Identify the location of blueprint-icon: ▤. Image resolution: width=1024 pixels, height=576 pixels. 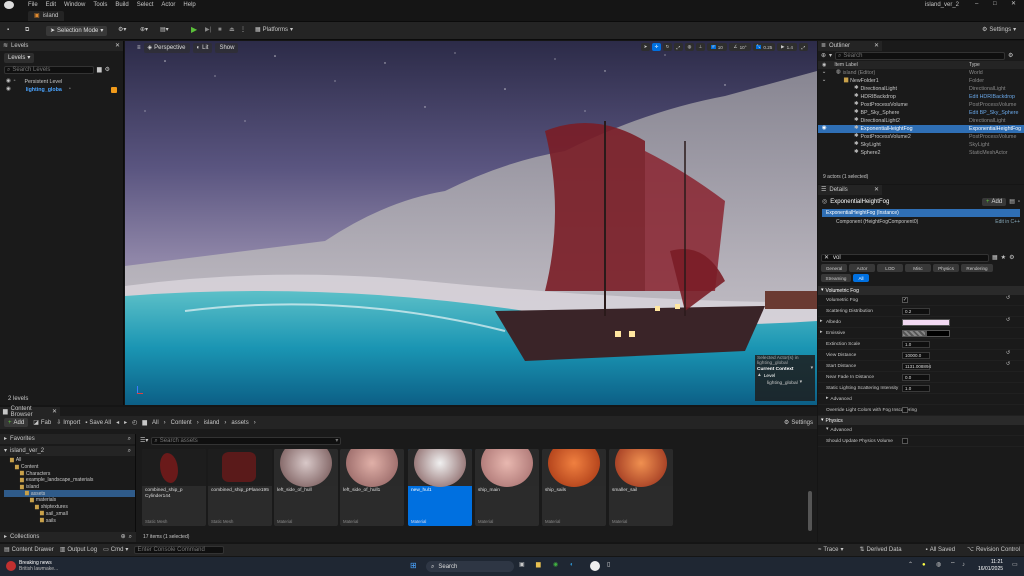
(1012, 202).